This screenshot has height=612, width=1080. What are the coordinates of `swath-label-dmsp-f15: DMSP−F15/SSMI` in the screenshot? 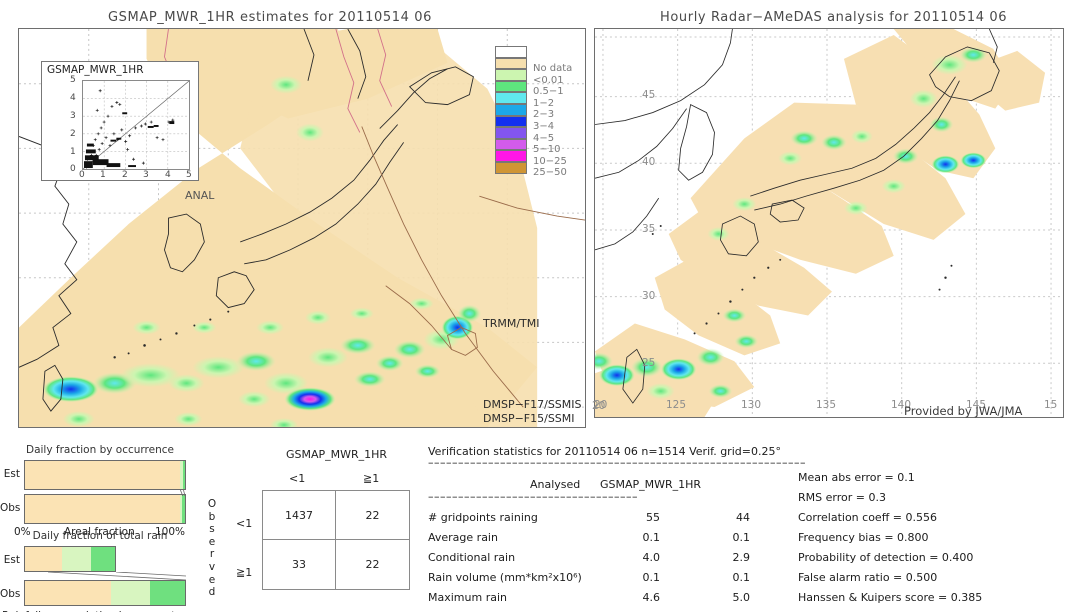 It's located at (529, 418).